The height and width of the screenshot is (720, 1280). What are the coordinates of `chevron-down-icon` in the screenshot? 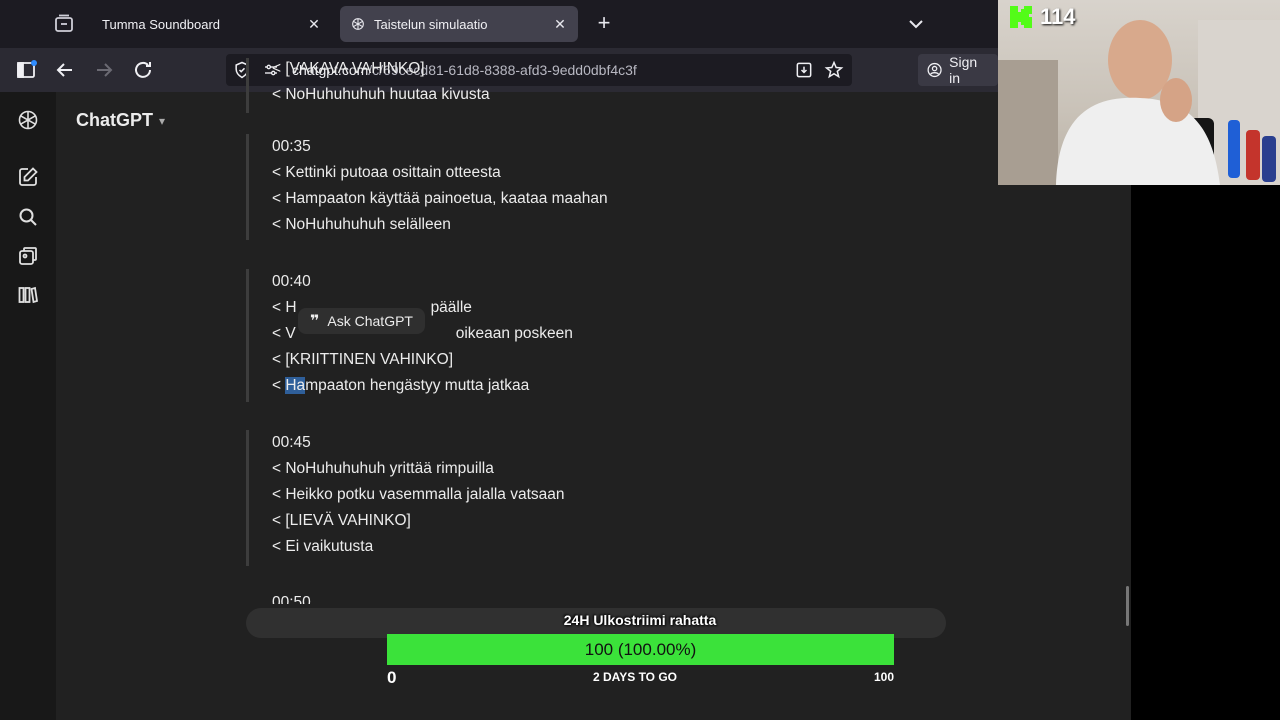 It's located at (916, 24).